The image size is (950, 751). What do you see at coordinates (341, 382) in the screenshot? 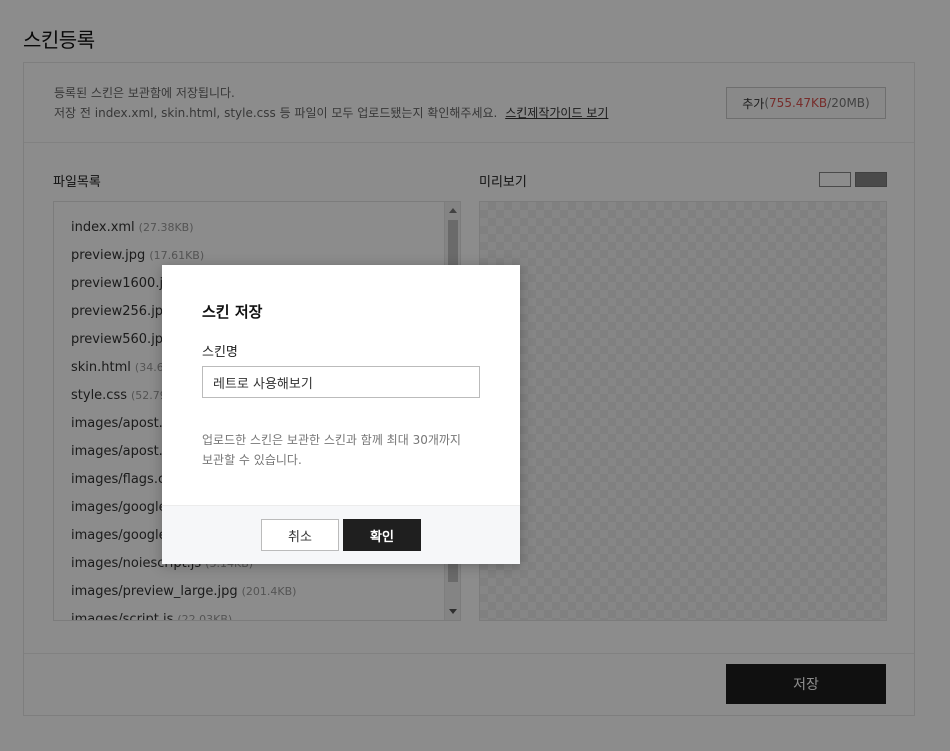
I see `skin-name-input` at bounding box center [341, 382].